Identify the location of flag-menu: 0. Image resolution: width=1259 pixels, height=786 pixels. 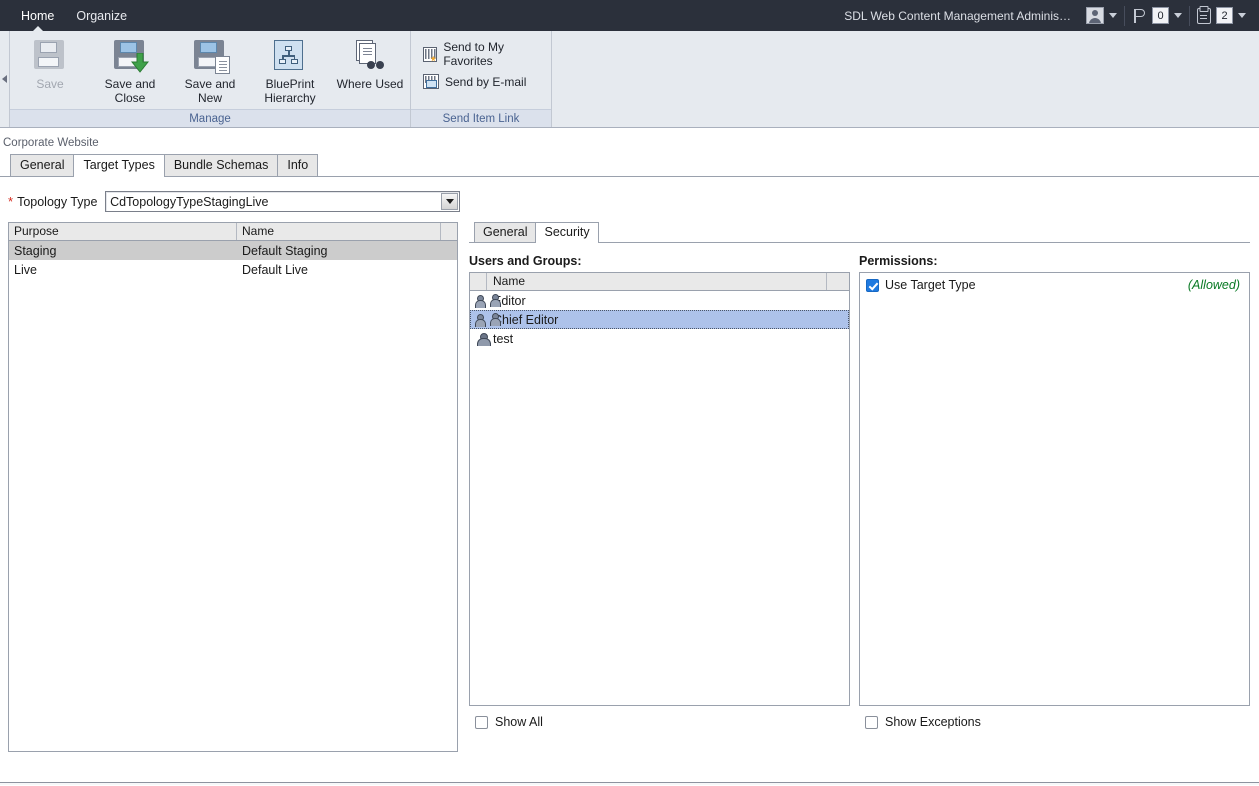
(1157, 15).